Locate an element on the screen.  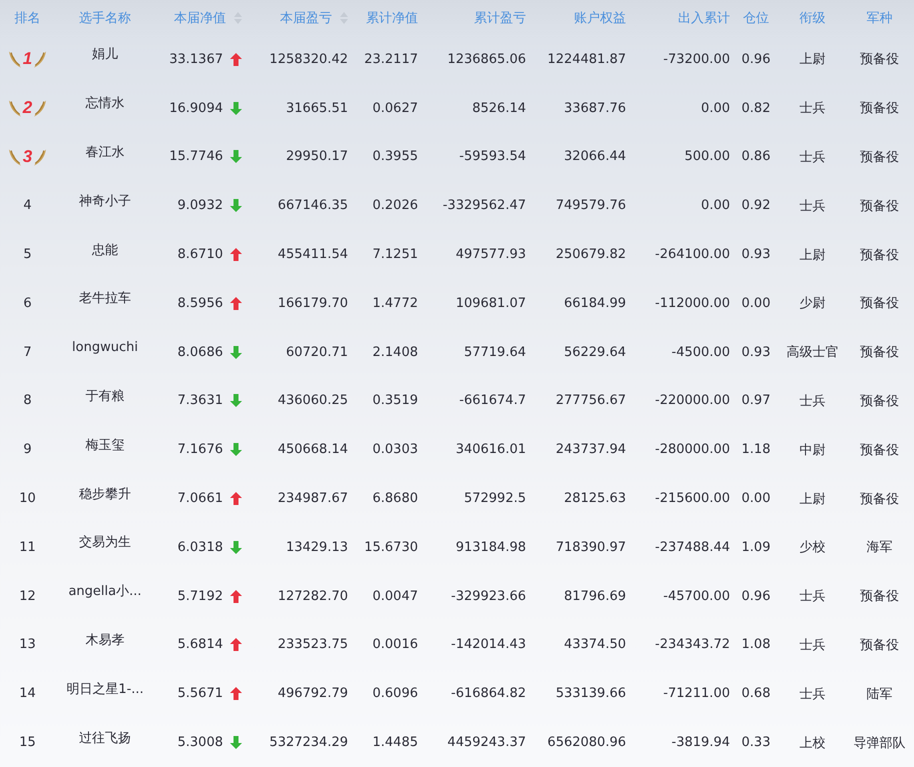
table-cell: 8.5956 is located at coordinates (200, 303).